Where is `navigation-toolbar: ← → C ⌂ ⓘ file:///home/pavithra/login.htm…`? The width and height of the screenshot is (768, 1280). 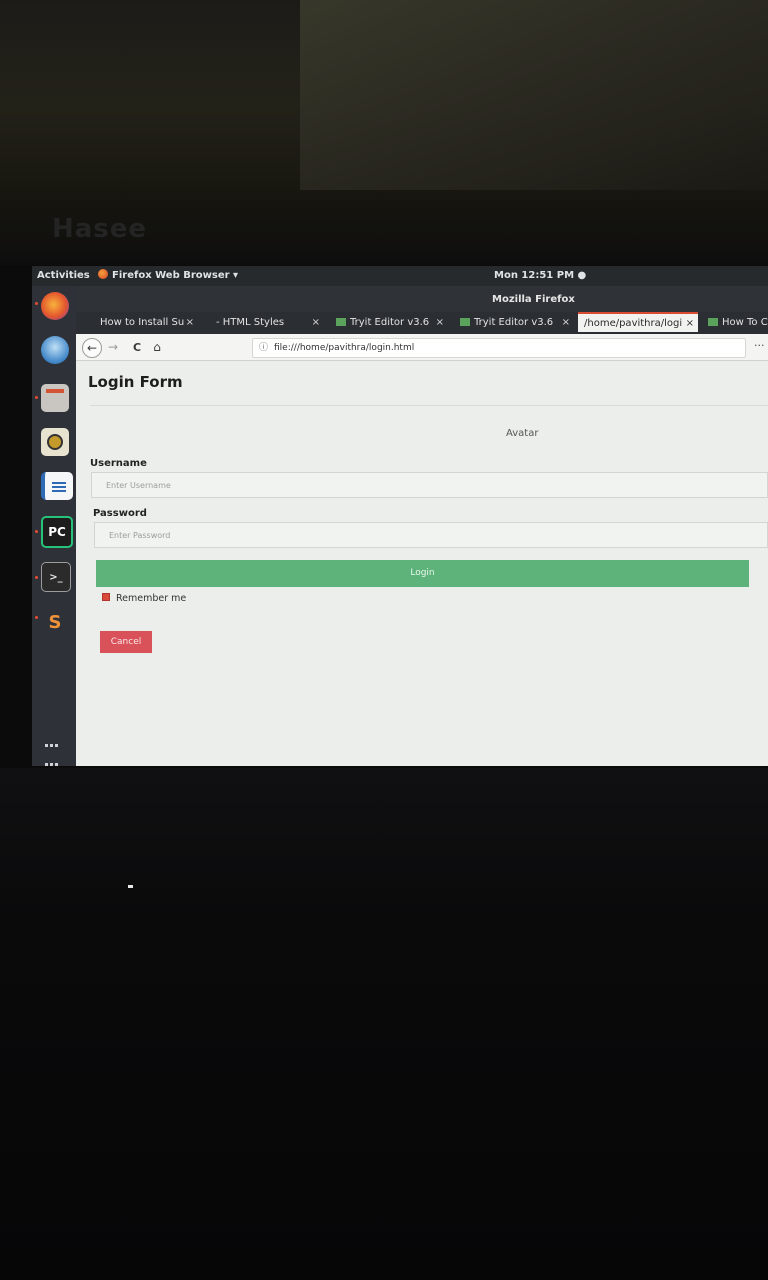
navigation-toolbar: ← → C ⌂ ⓘ file:///home/pavithra/login.htm… is located at coordinates (422, 347).